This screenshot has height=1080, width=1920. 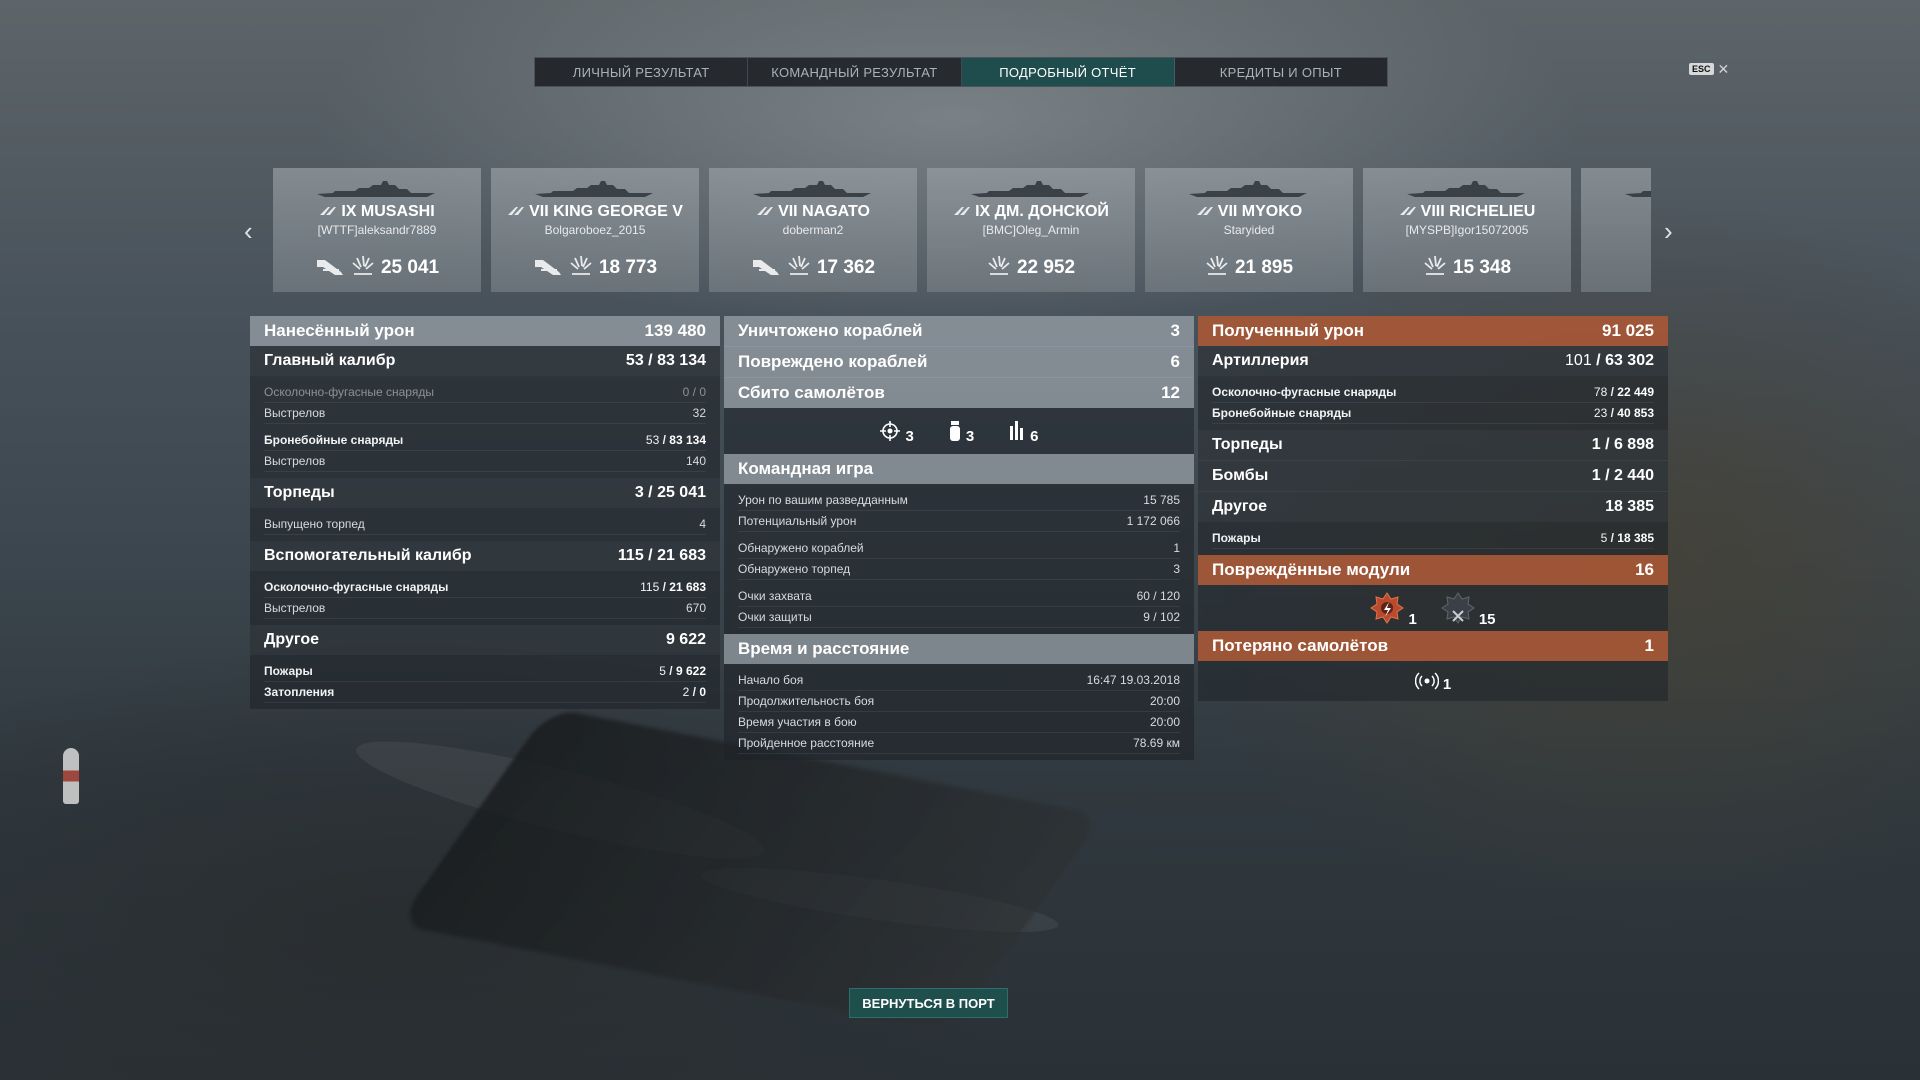 What do you see at coordinates (377, 212) in the screenshot?
I see `ship-name: IX MUSASHI` at bounding box center [377, 212].